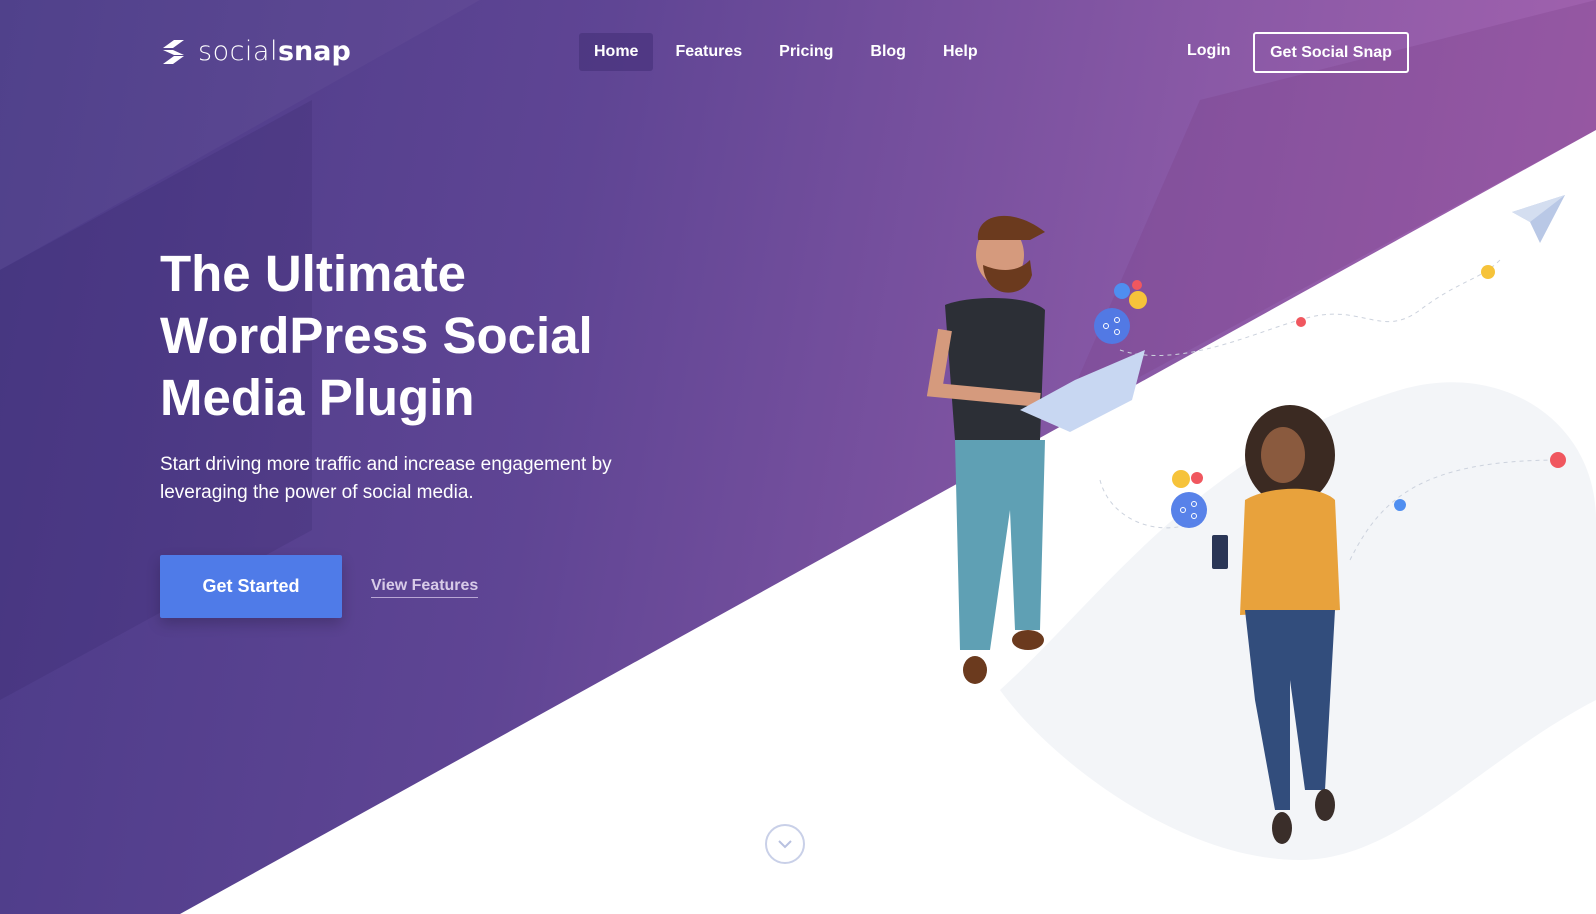  Describe the element at coordinates (1276, 624) in the screenshot. I see `woman-figure` at that location.